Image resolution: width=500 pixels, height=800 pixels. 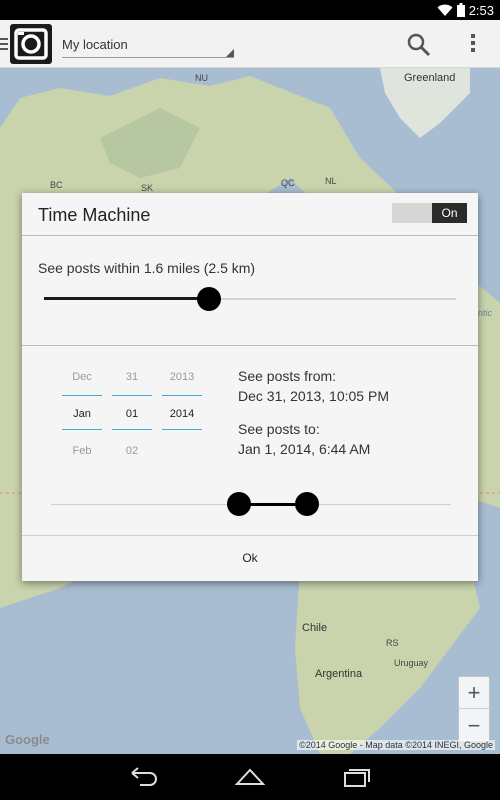 I want to click on to-value: Jan 1, 2014, 6:44 AM, so click(x=304, y=449).